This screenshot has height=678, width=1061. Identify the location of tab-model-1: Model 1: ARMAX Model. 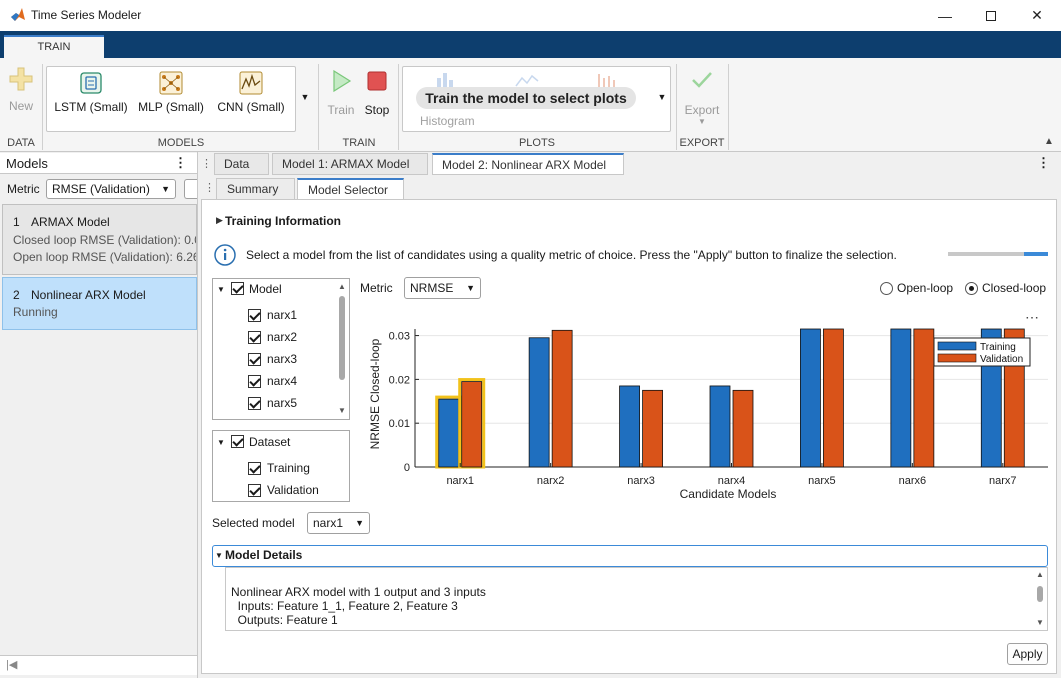
(350, 164).